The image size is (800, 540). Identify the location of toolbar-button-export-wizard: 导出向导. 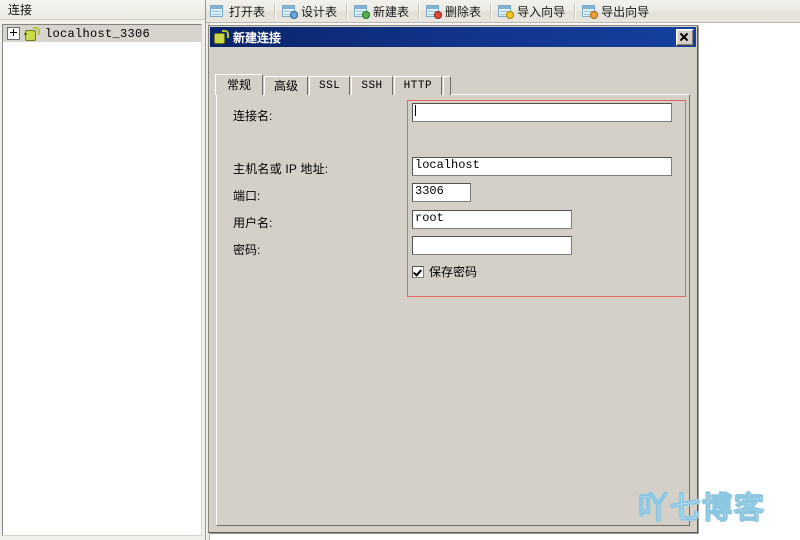
(616, 11).